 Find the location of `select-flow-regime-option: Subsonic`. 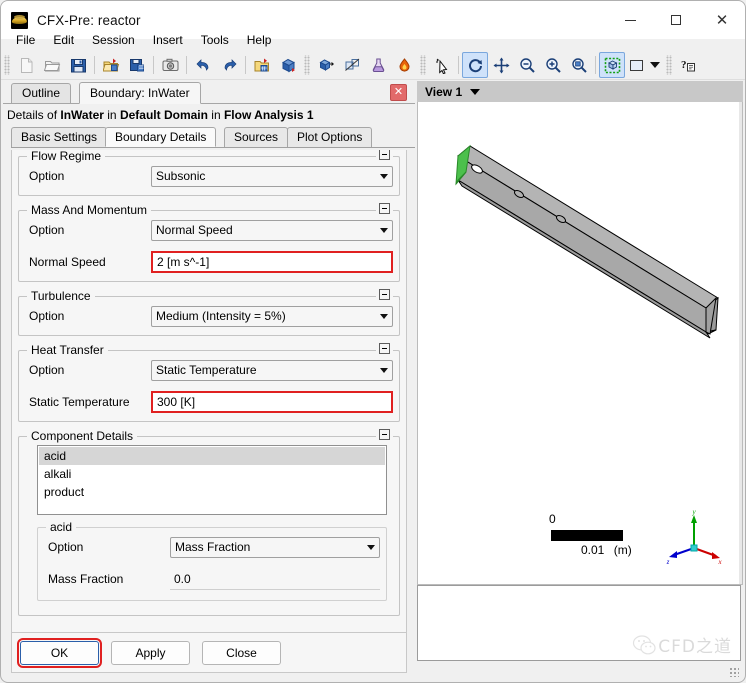

select-flow-regime-option: Subsonic is located at coordinates (272, 176).